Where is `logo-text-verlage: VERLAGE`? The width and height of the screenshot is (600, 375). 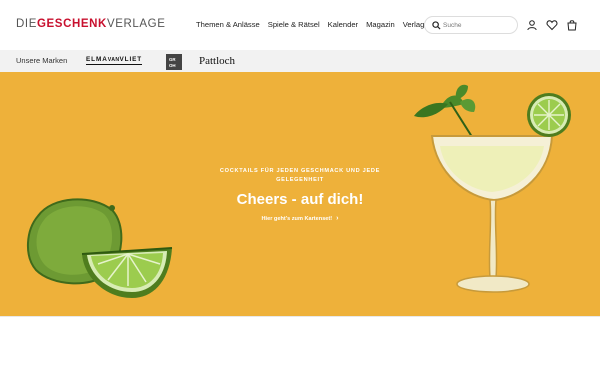
logo-text-verlage: VERLAGE is located at coordinates (136, 24).